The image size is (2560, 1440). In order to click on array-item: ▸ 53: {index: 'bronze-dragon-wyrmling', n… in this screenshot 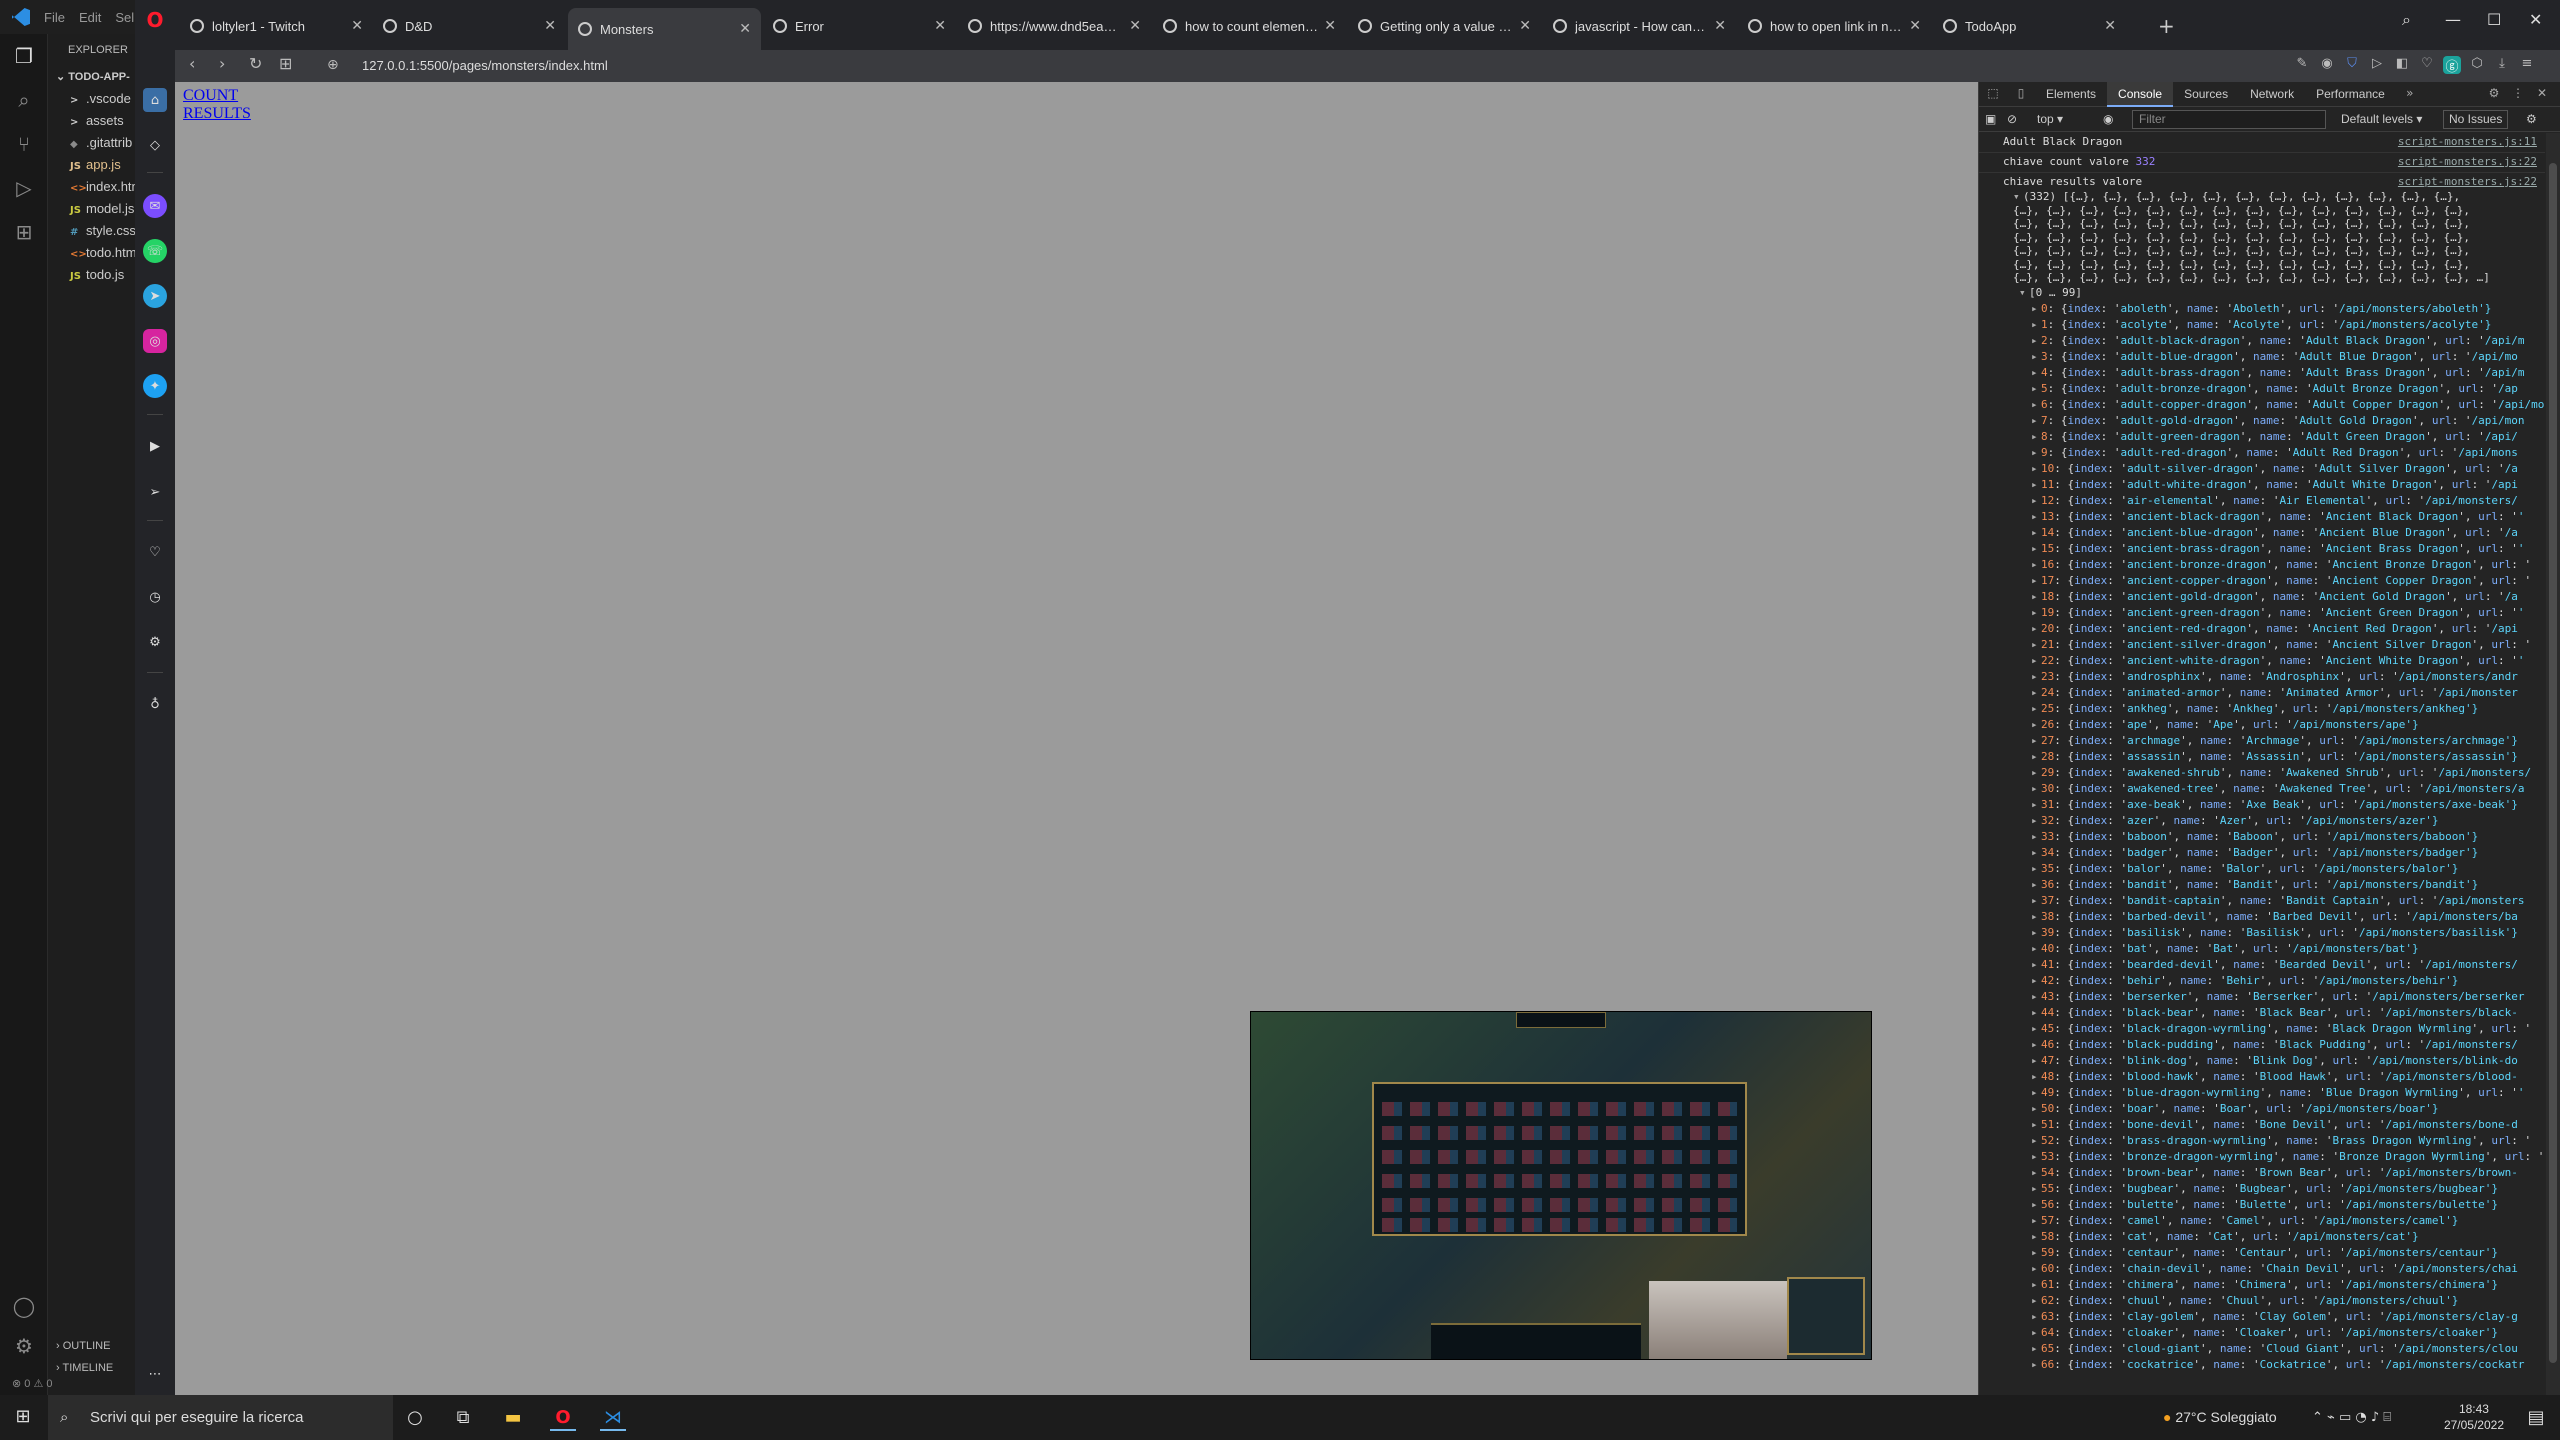, I will do `click(2262, 1157)`.